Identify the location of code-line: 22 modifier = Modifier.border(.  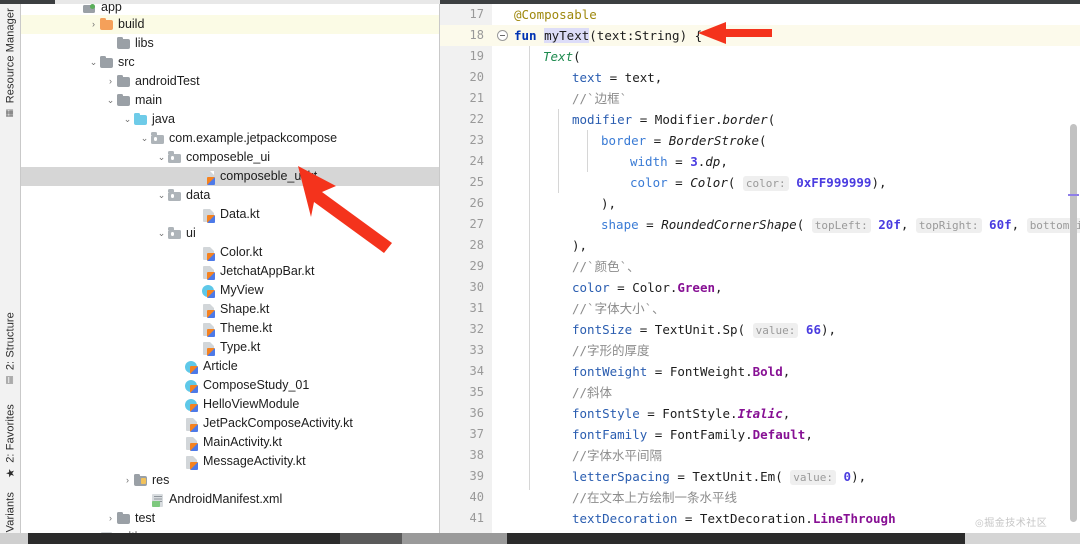
(760, 119).